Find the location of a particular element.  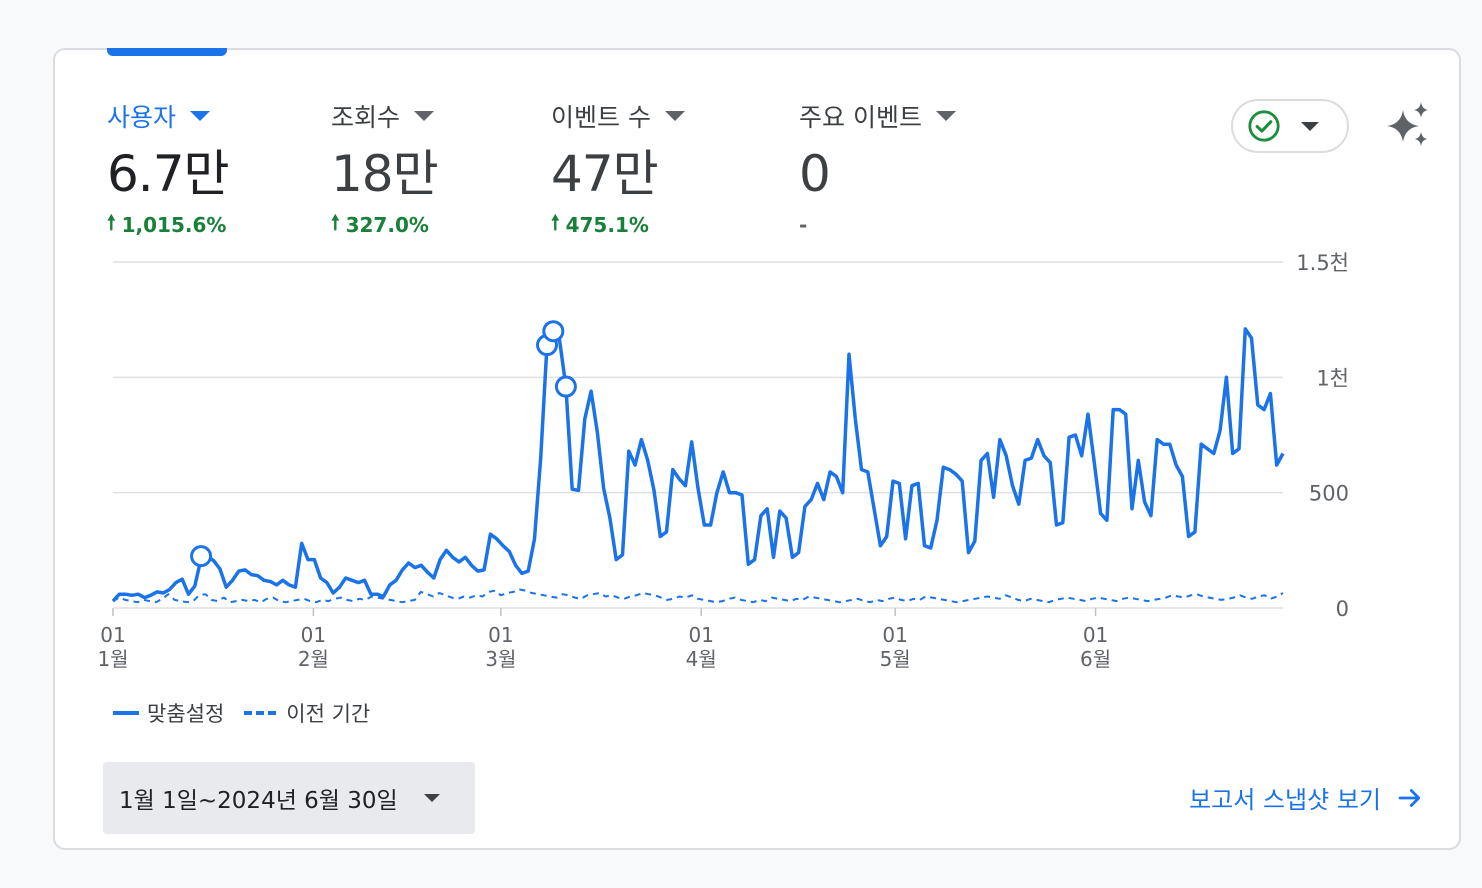

chart-legend: 맞춤설정 이전 기간 is located at coordinates (241, 713).